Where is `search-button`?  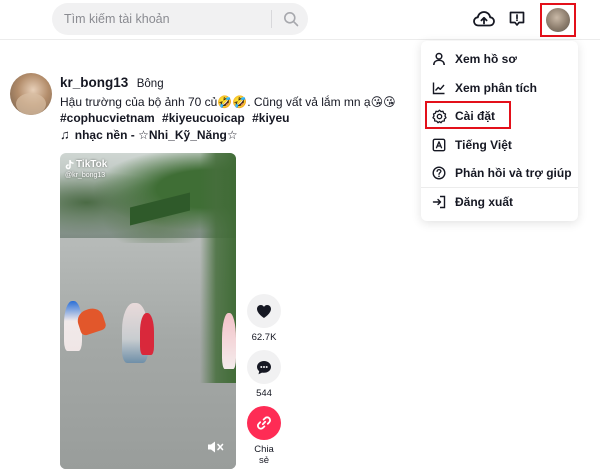 search-button is located at coordinates (291, 19).